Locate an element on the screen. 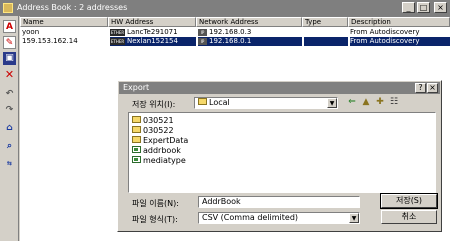  column-header-name: Name is located at coordinates (64, 22).